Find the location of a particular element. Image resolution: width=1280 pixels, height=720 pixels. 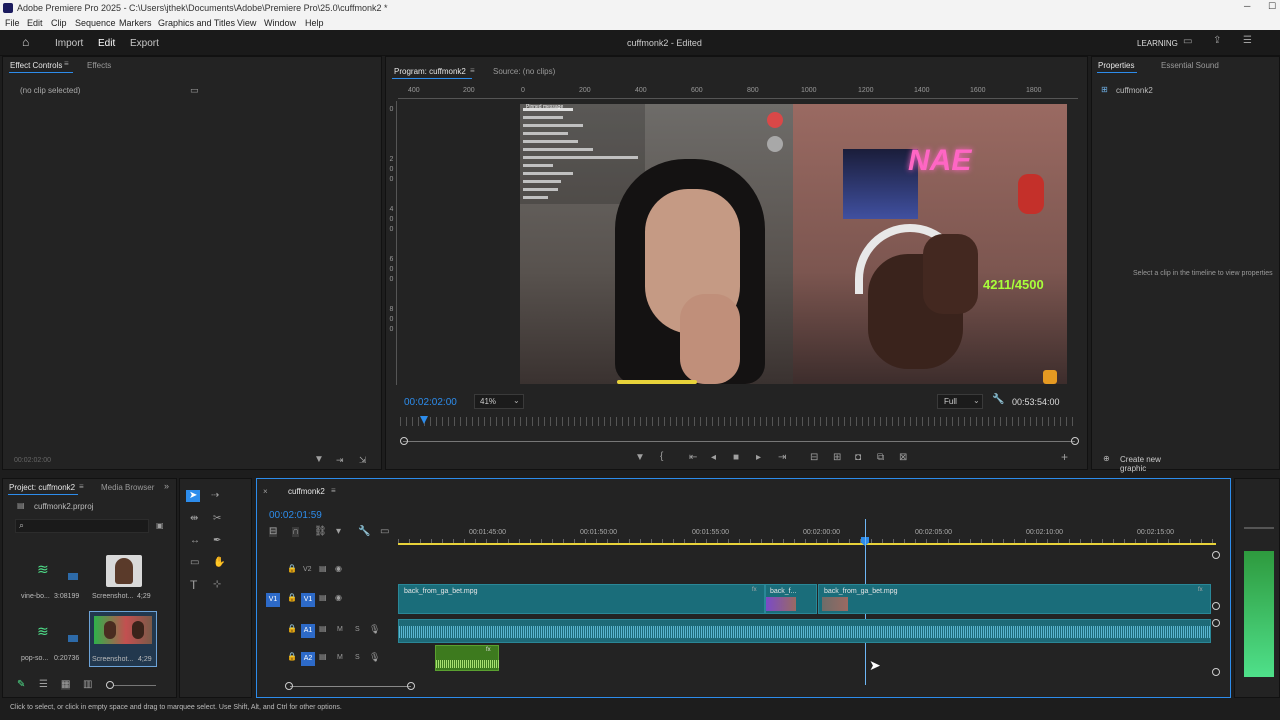

menu-window: Window is located at coordinates (280, 23).